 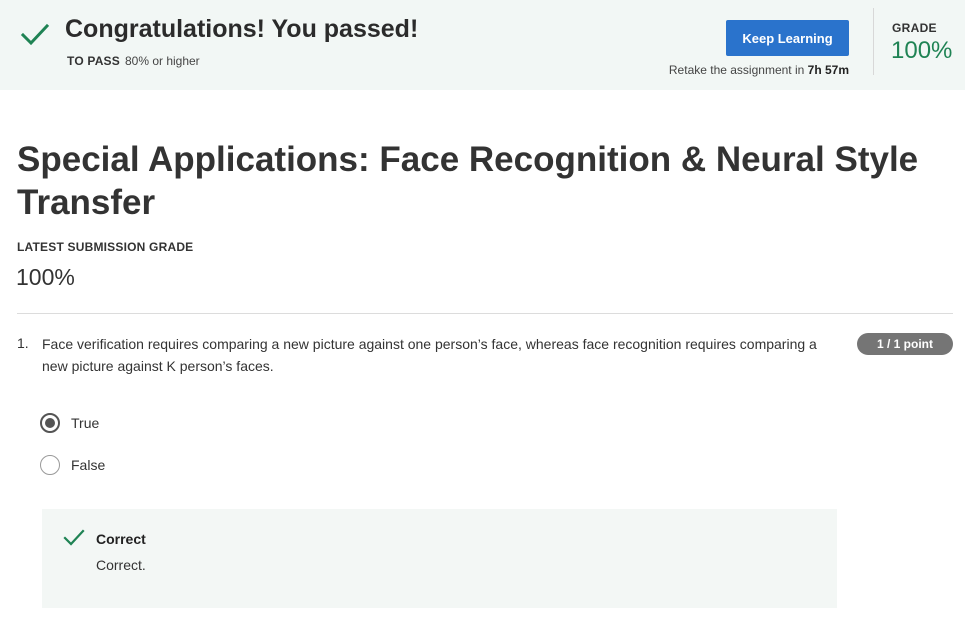 I want to click on feedback-title: Correct, so click(x=121, y=539).